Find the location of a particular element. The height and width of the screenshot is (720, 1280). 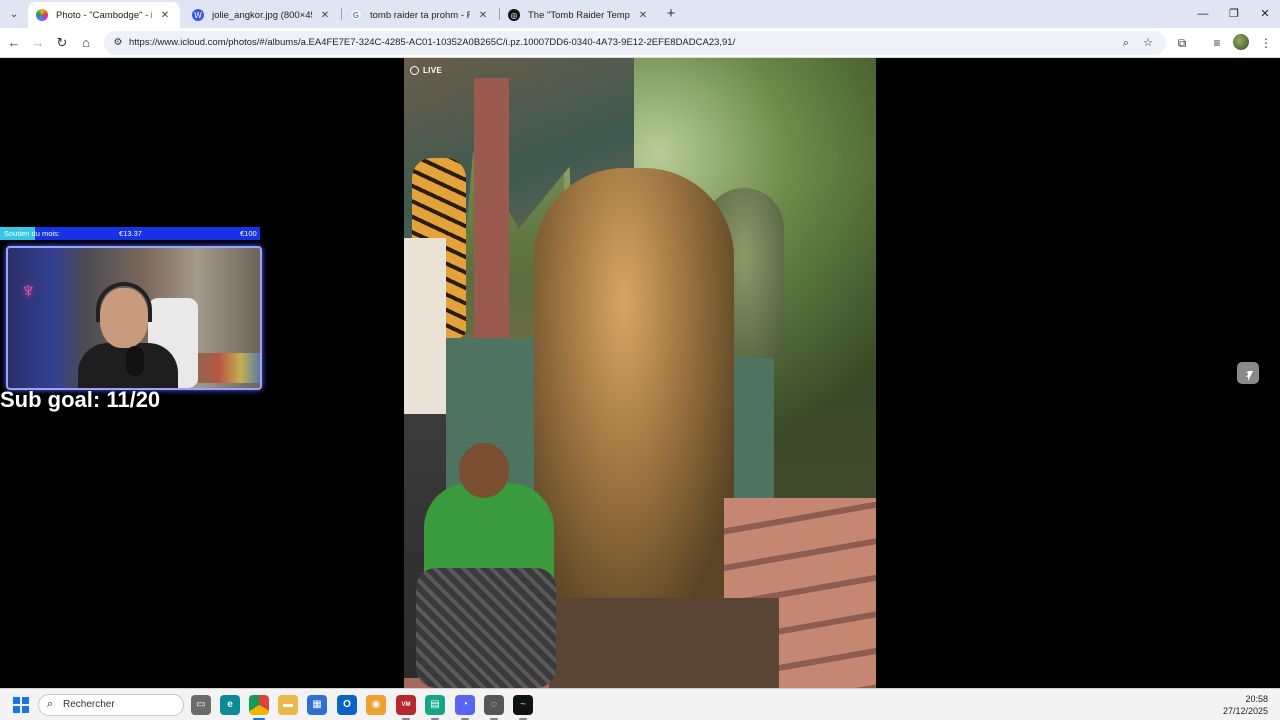

task-view-icon: ▭ is located at coordinates (201, 705).